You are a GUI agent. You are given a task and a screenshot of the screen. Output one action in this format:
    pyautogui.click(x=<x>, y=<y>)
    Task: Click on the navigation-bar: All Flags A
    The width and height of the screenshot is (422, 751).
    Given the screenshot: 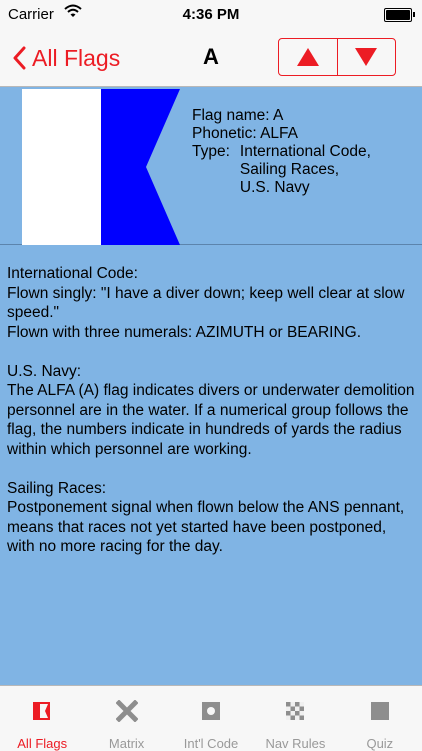 What is the action you would take?
    pyautogui.click(x=211, y=58)
    